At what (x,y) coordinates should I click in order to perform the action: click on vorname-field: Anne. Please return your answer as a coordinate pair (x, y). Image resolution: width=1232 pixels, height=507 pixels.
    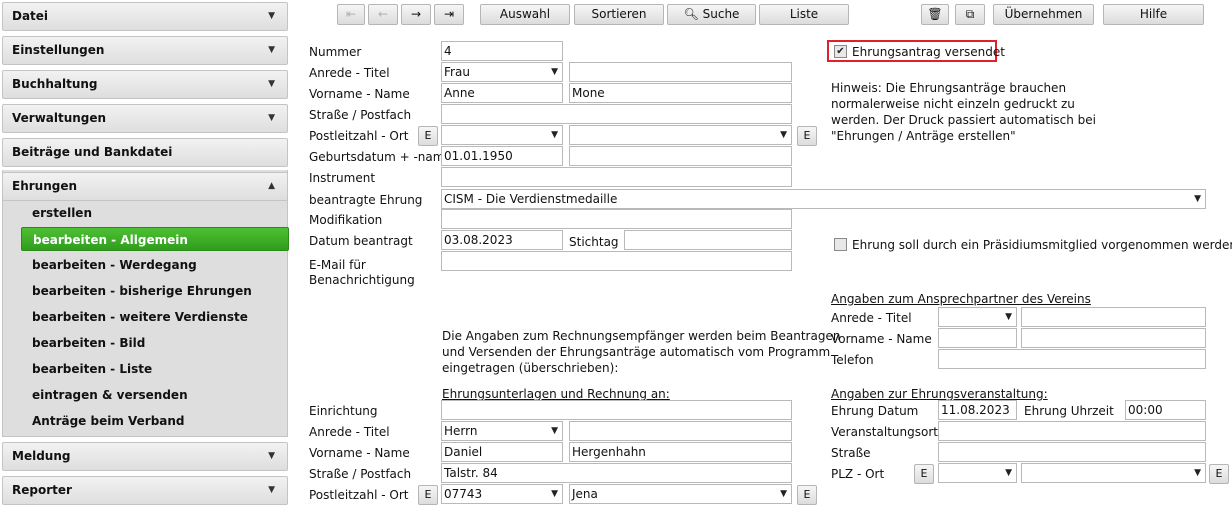
    Looking at the image, I should click on (502, 93).